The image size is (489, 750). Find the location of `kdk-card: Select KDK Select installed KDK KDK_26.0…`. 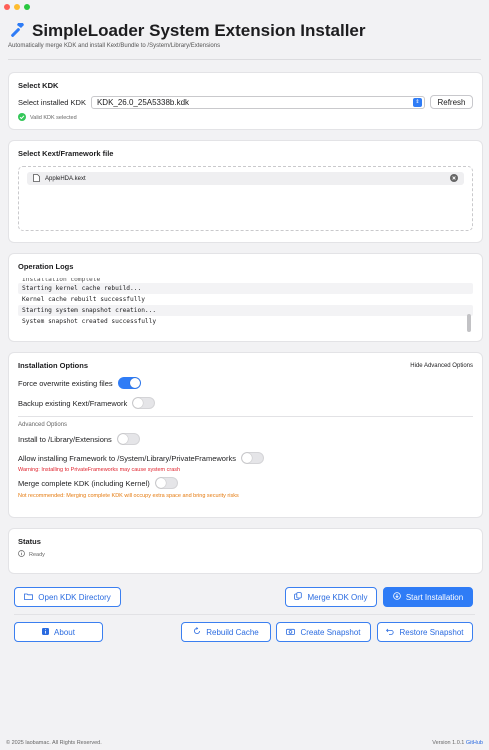

kdk-card: Select KDK Select installed KDK KDK_26.0… is located at coordinates (245, 101).